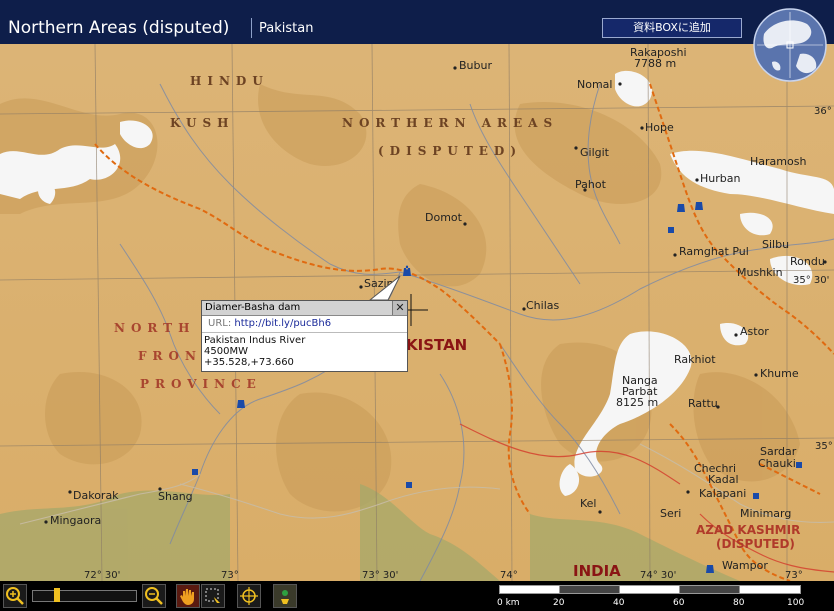 The width and height of the screenshot is (834, 611). I want to click on pin-wampor, so click(710, 569).